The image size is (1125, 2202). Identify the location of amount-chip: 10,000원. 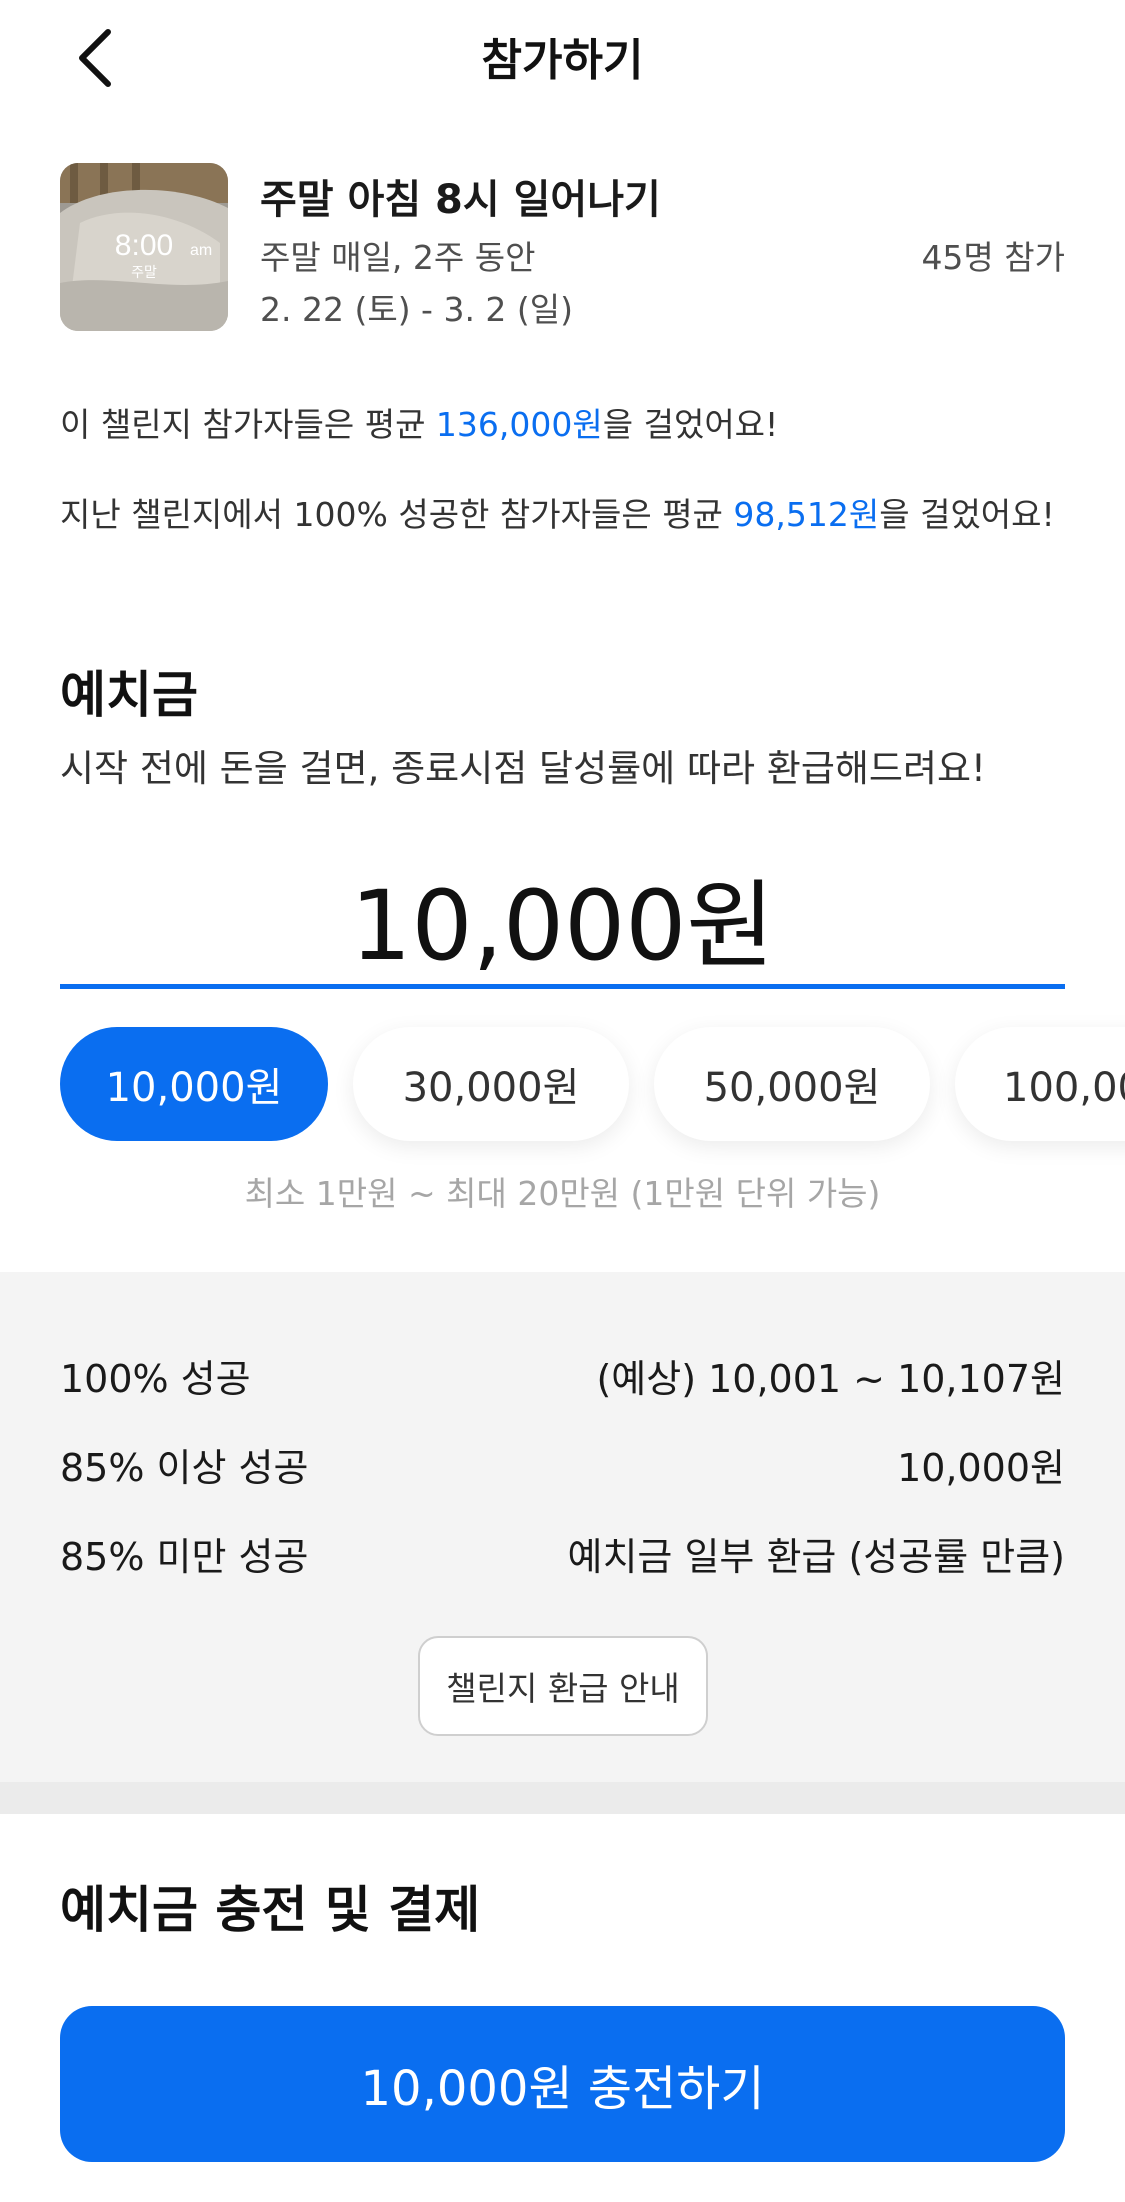
(194, 1084).